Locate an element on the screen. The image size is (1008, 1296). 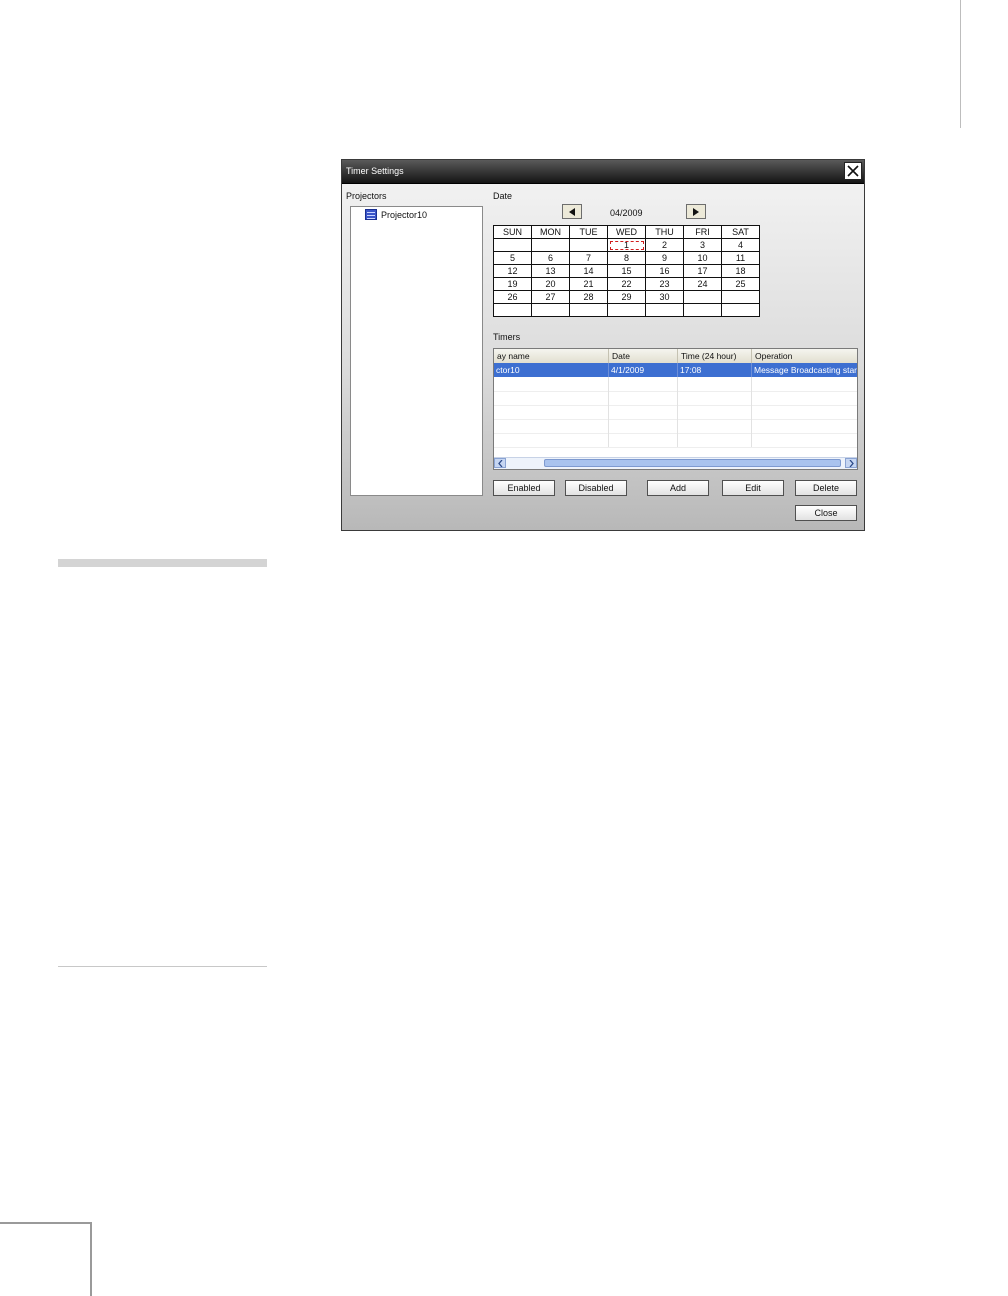
timers-column-header: ay name is located at coordinates (551, 356).